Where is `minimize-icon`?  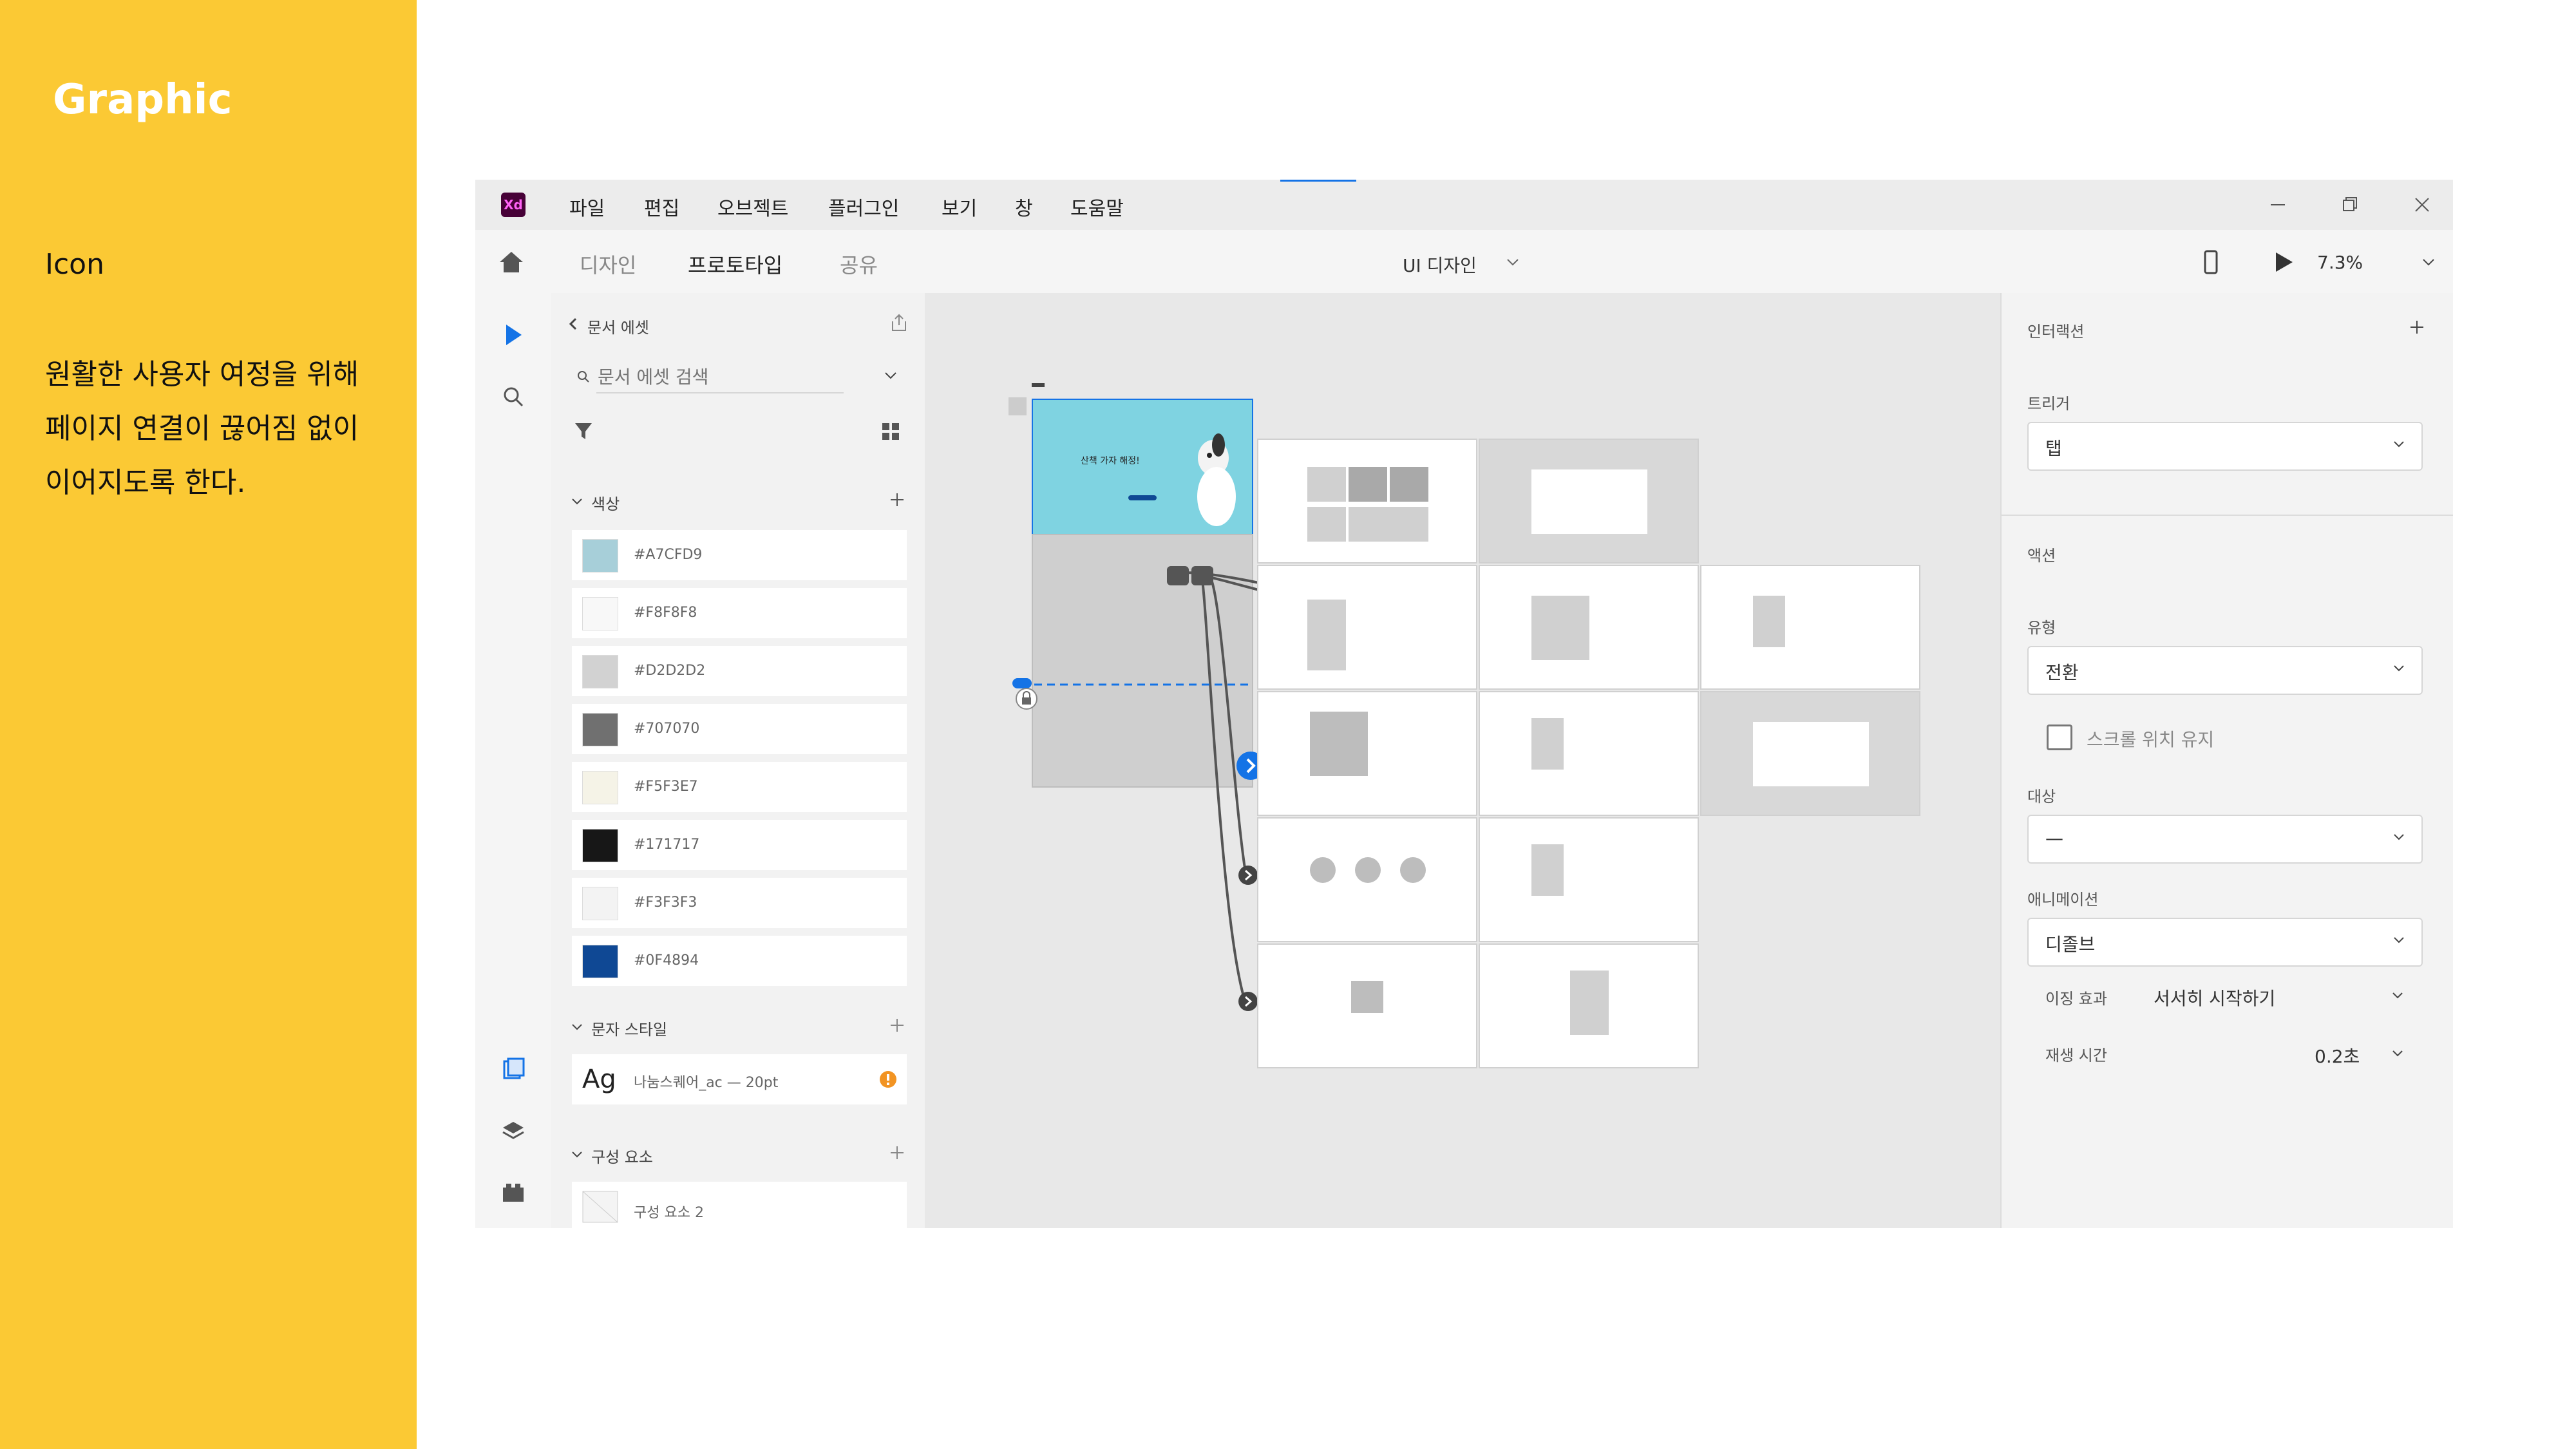 minimize-icon is located at coordinates (2278, 205).